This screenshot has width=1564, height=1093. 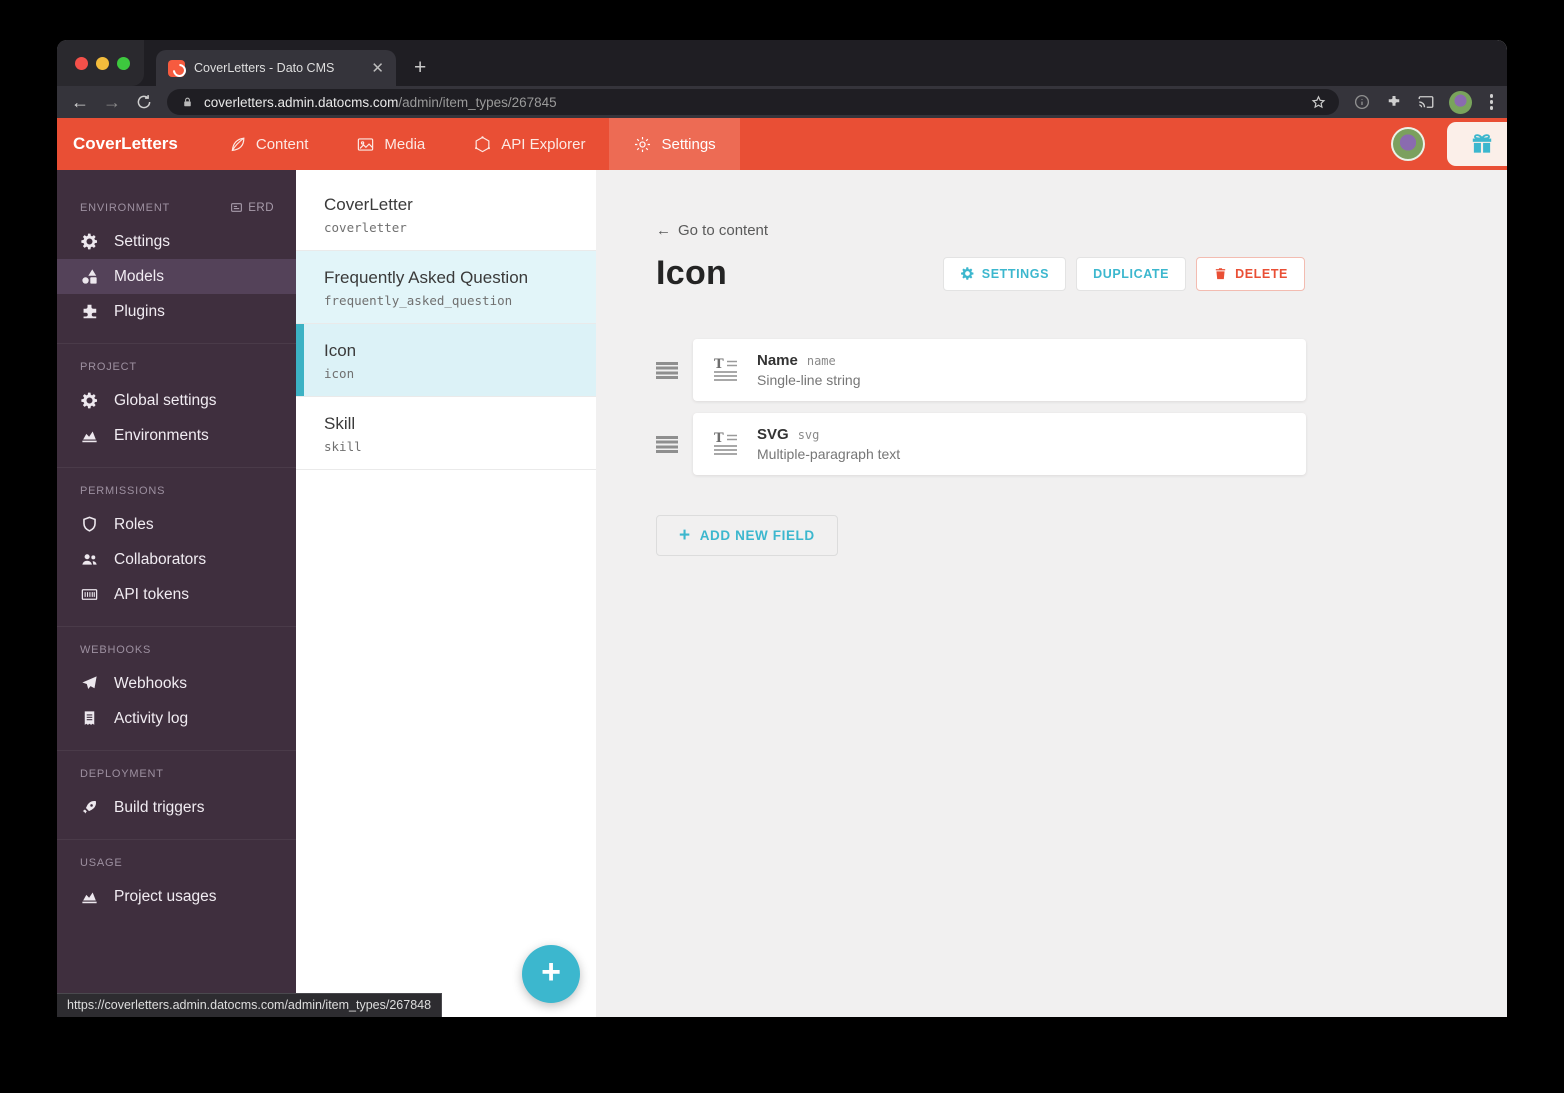 What do you see at coordinates (529, 144) in the screenshot?
I see `nav-item-api-explorer: API Explorer` at bounding box center [529, 144].